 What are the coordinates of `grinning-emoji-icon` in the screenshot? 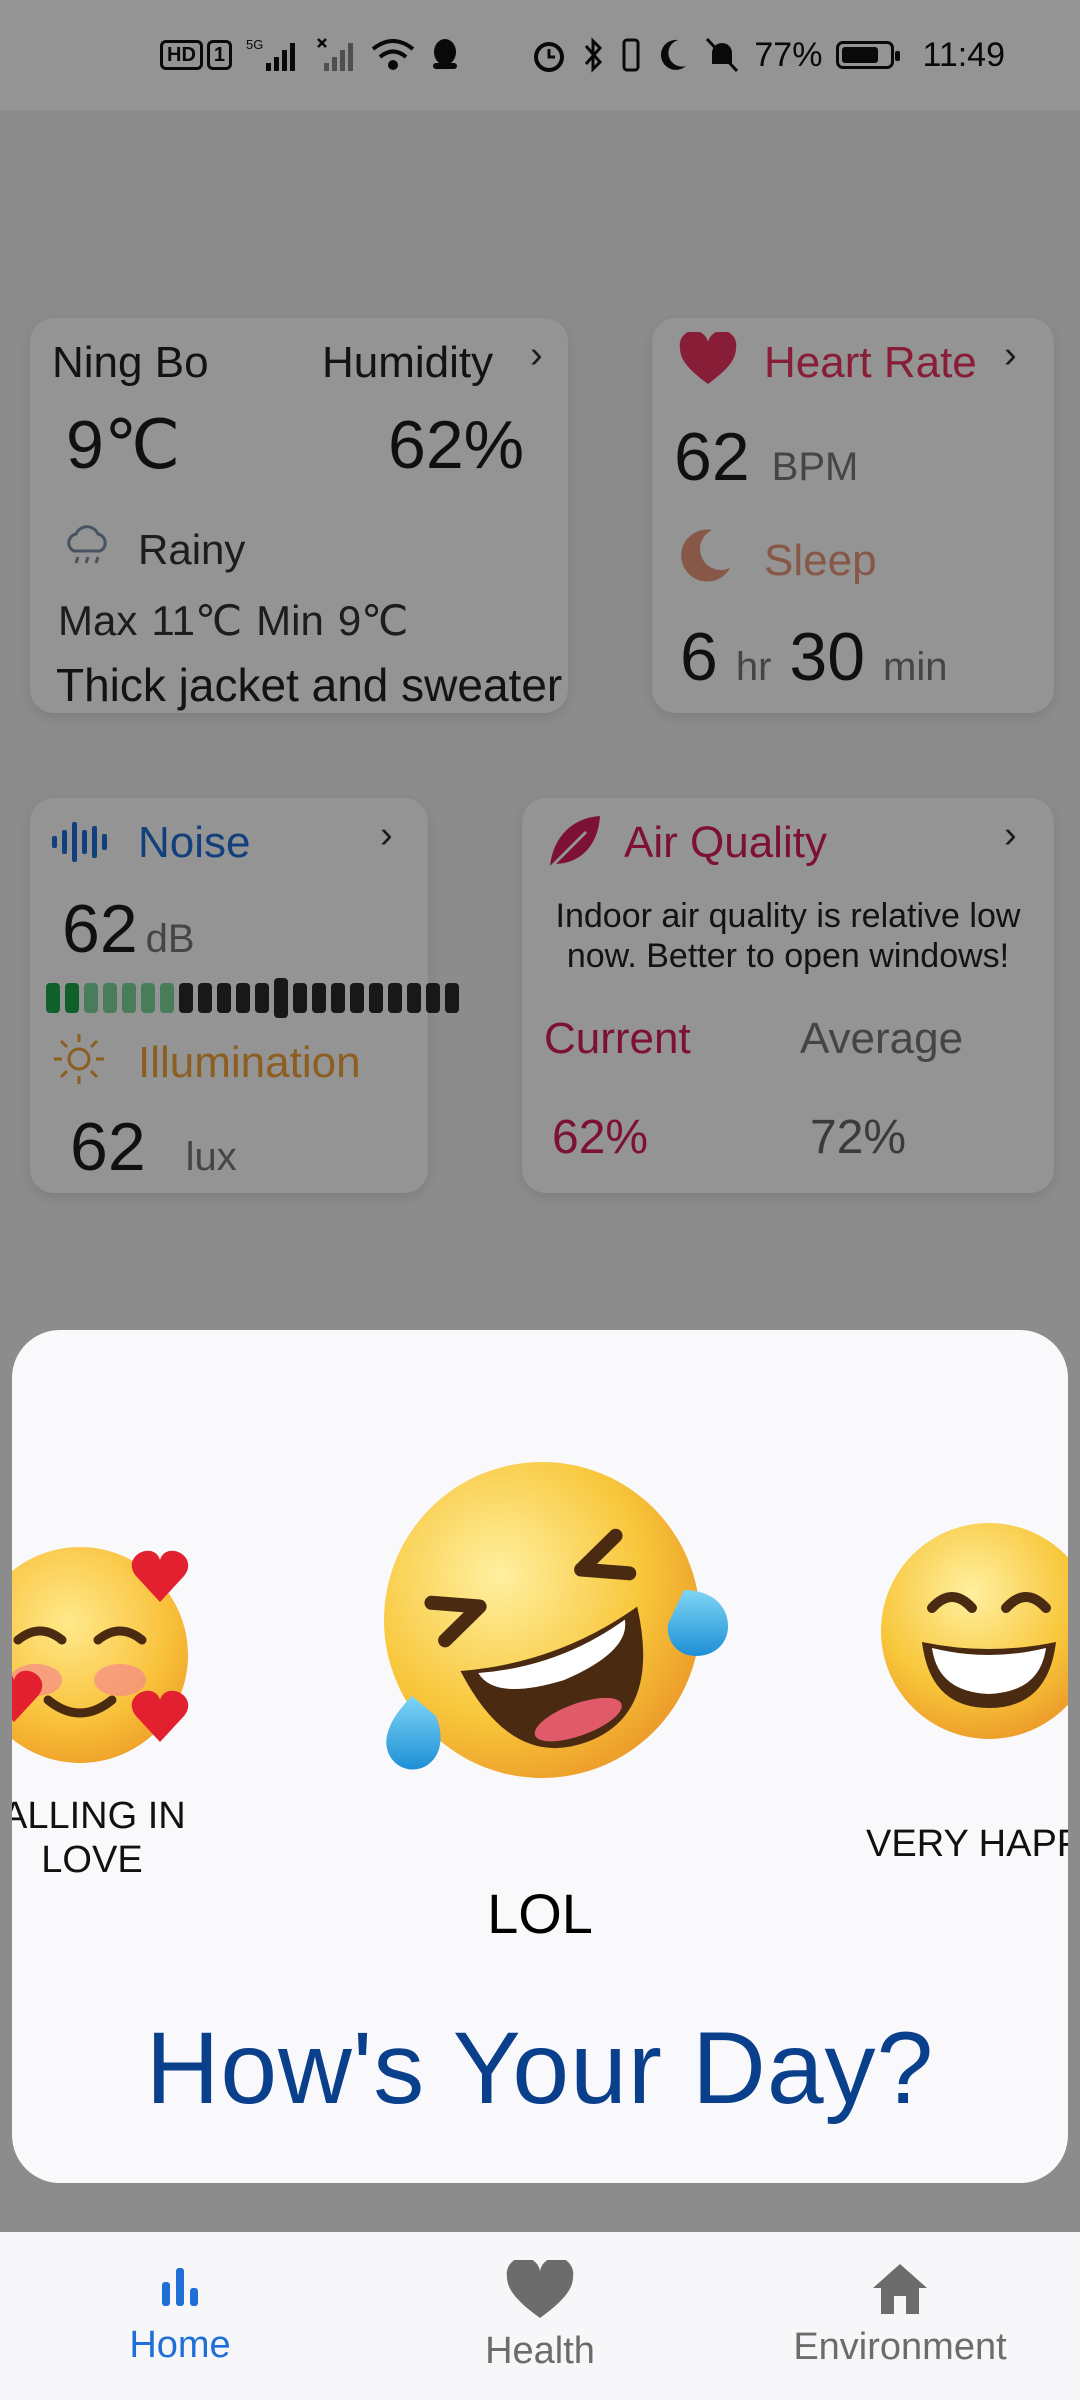 It's located at (974, 1631).